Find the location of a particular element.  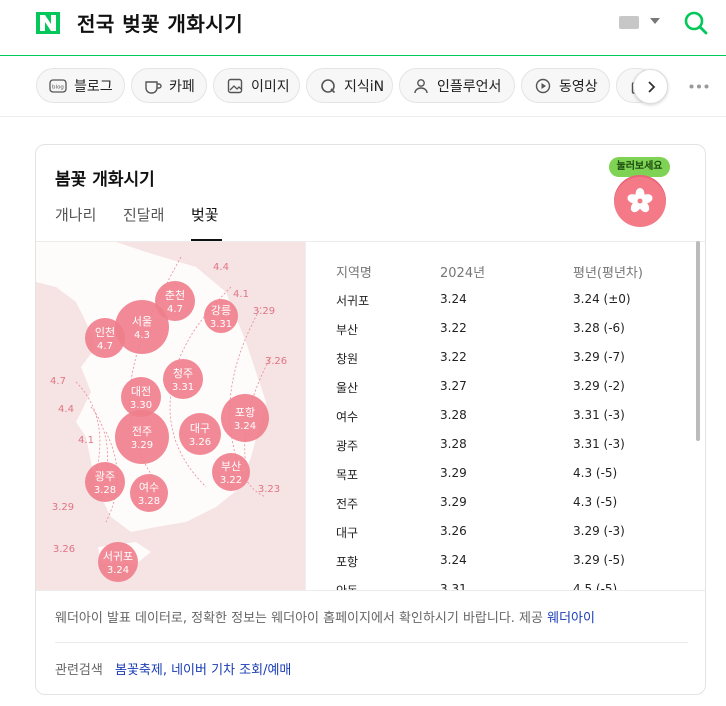

tab-influencer: 인플루언서 is located at coordinates (457, 85).